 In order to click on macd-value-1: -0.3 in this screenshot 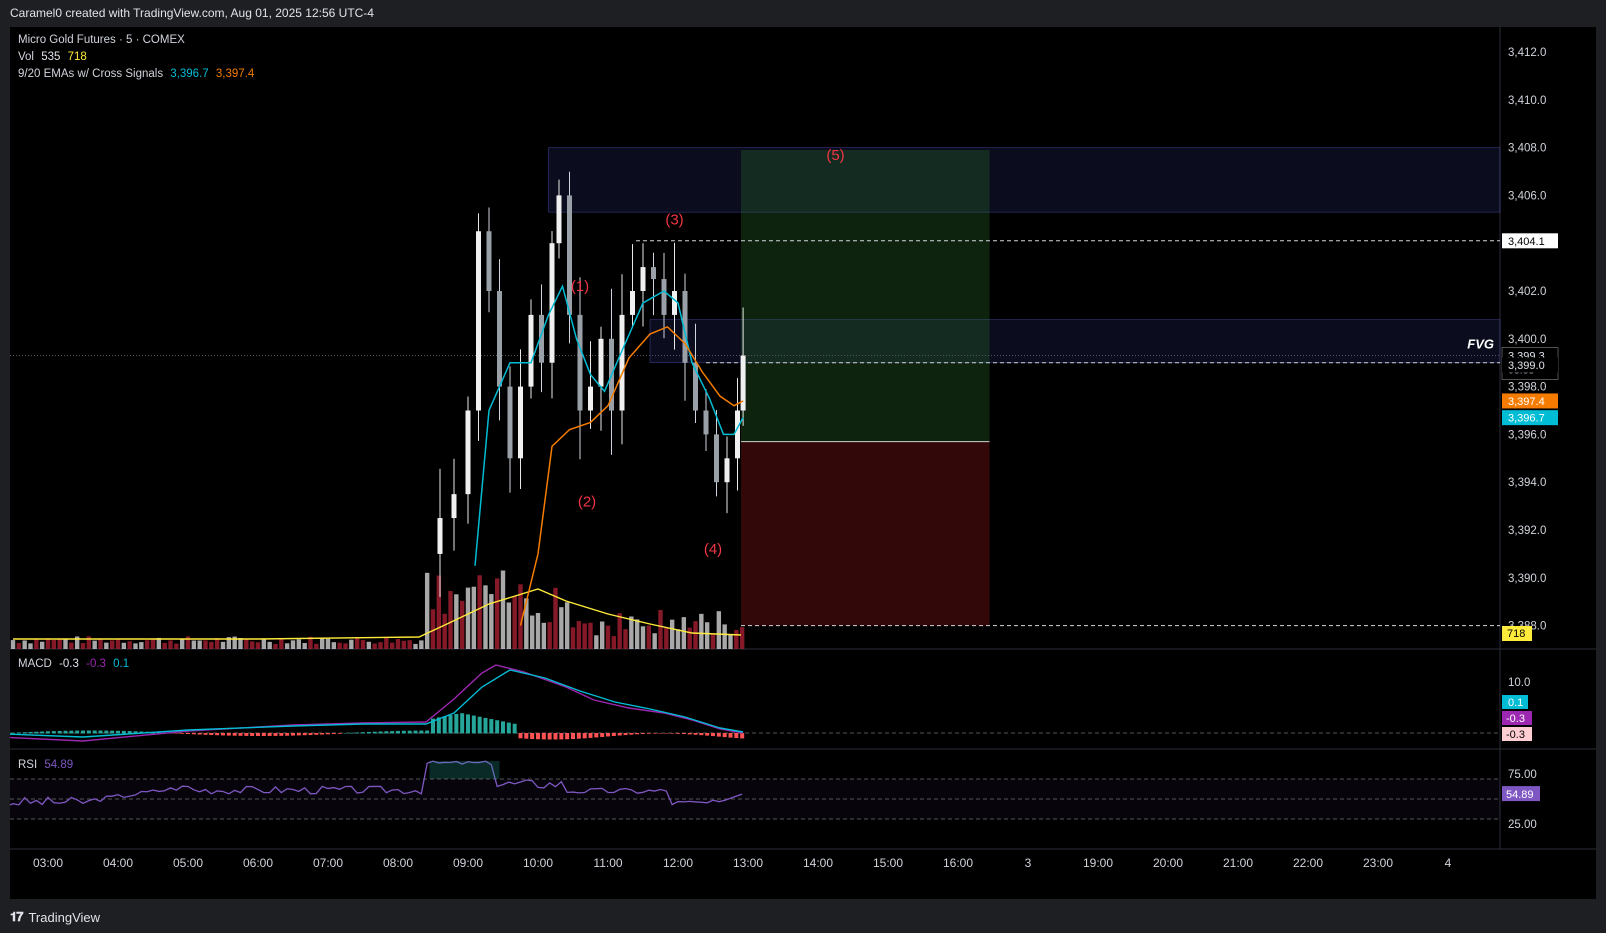, I will do `click(69, 664)`.